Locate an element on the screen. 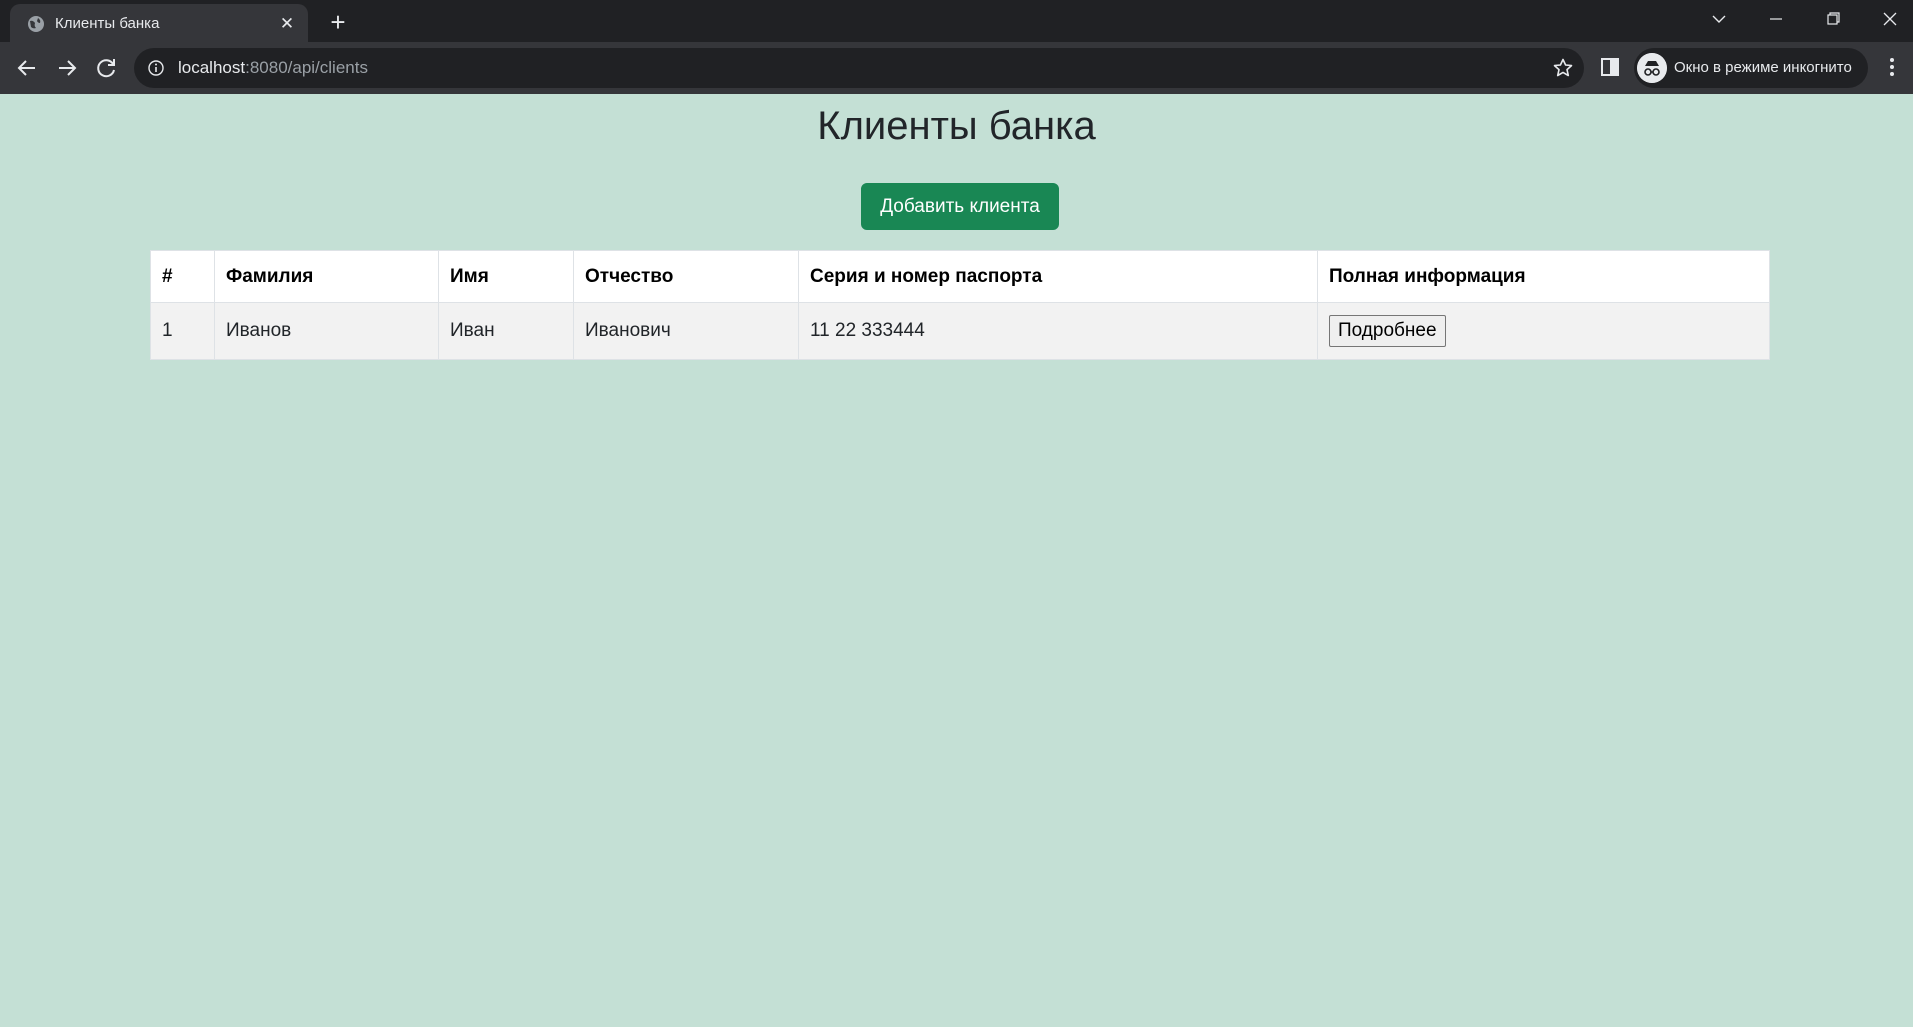 This screenshot has width=1913, height=1027. cell-patronymic: Иванович is located at coordinates (686, 331).